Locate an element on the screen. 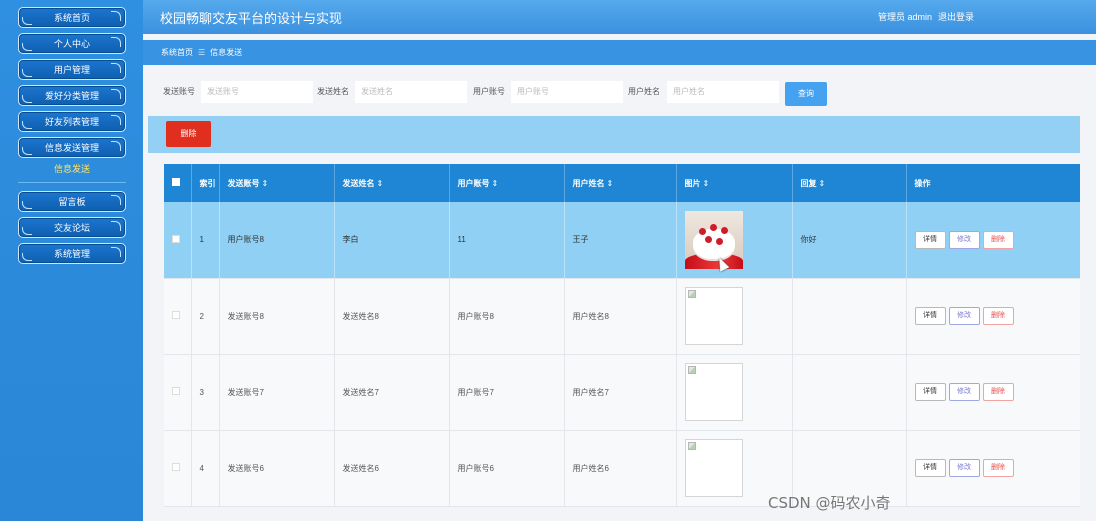  sender-account-input: 发送账号 is located at coordinates (257, 92).